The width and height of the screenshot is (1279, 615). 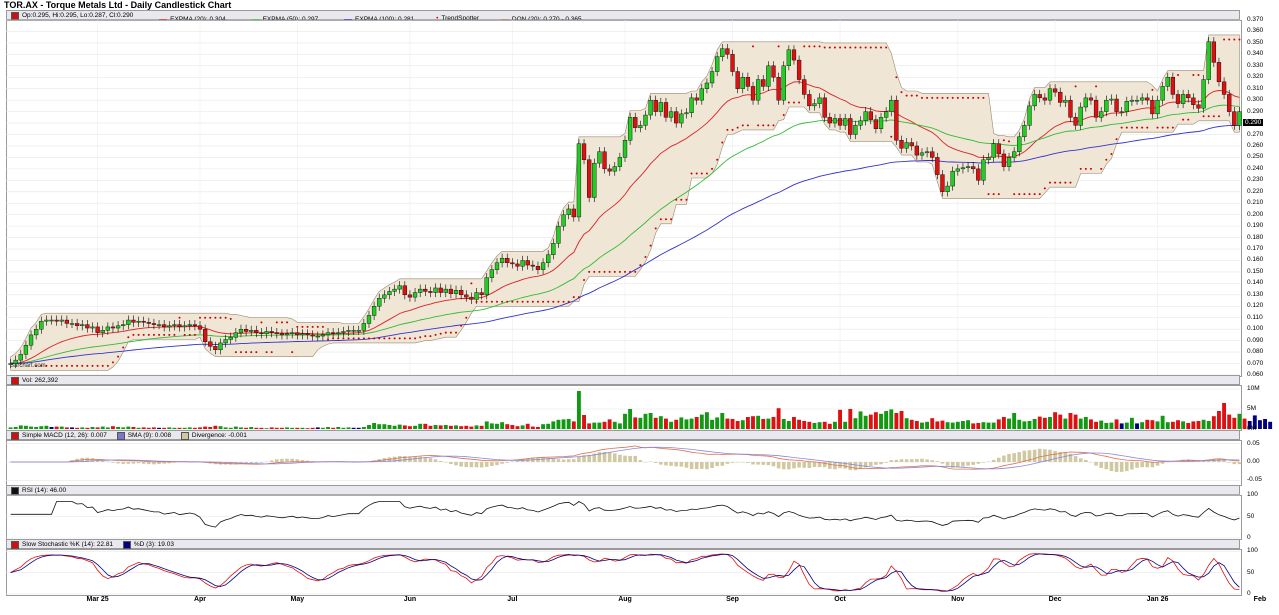 What do you see at coordinates (1255, 157) in the screenshot?
I see `price-tick-label: 0.250` at bounding box center [1255, 157].